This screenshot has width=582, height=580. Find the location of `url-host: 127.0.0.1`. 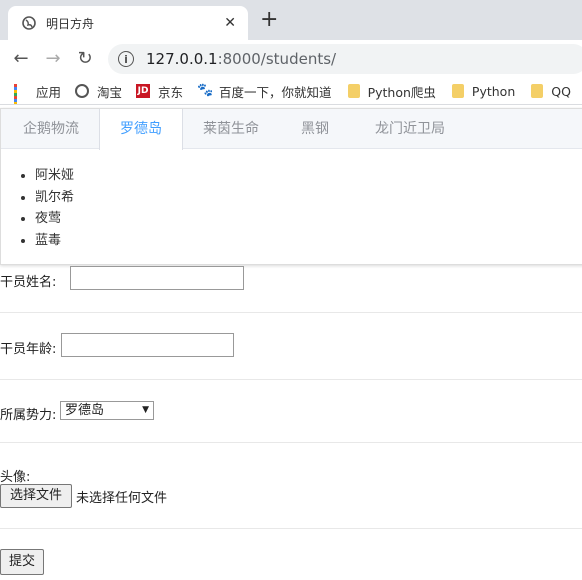

url-host: 127.0.0.1 is located at coordinates (182, 59).